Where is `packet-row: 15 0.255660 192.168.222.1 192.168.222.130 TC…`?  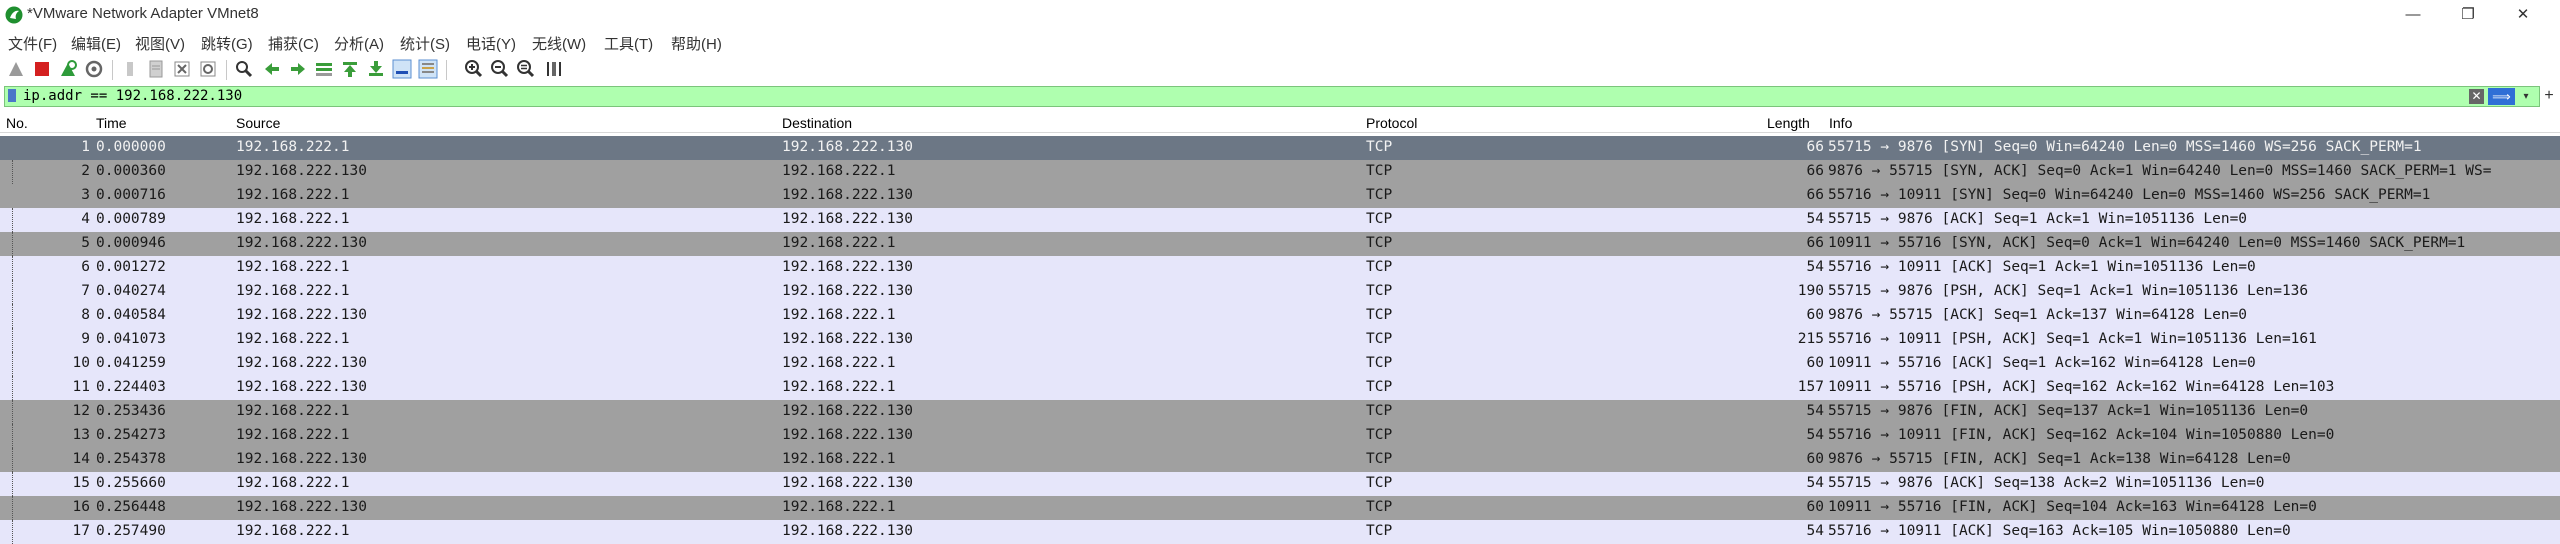 packet-row: 15 0.255660 192.168.222.1 192.168.222.130 TC… is located at coordinates (1280, 484).